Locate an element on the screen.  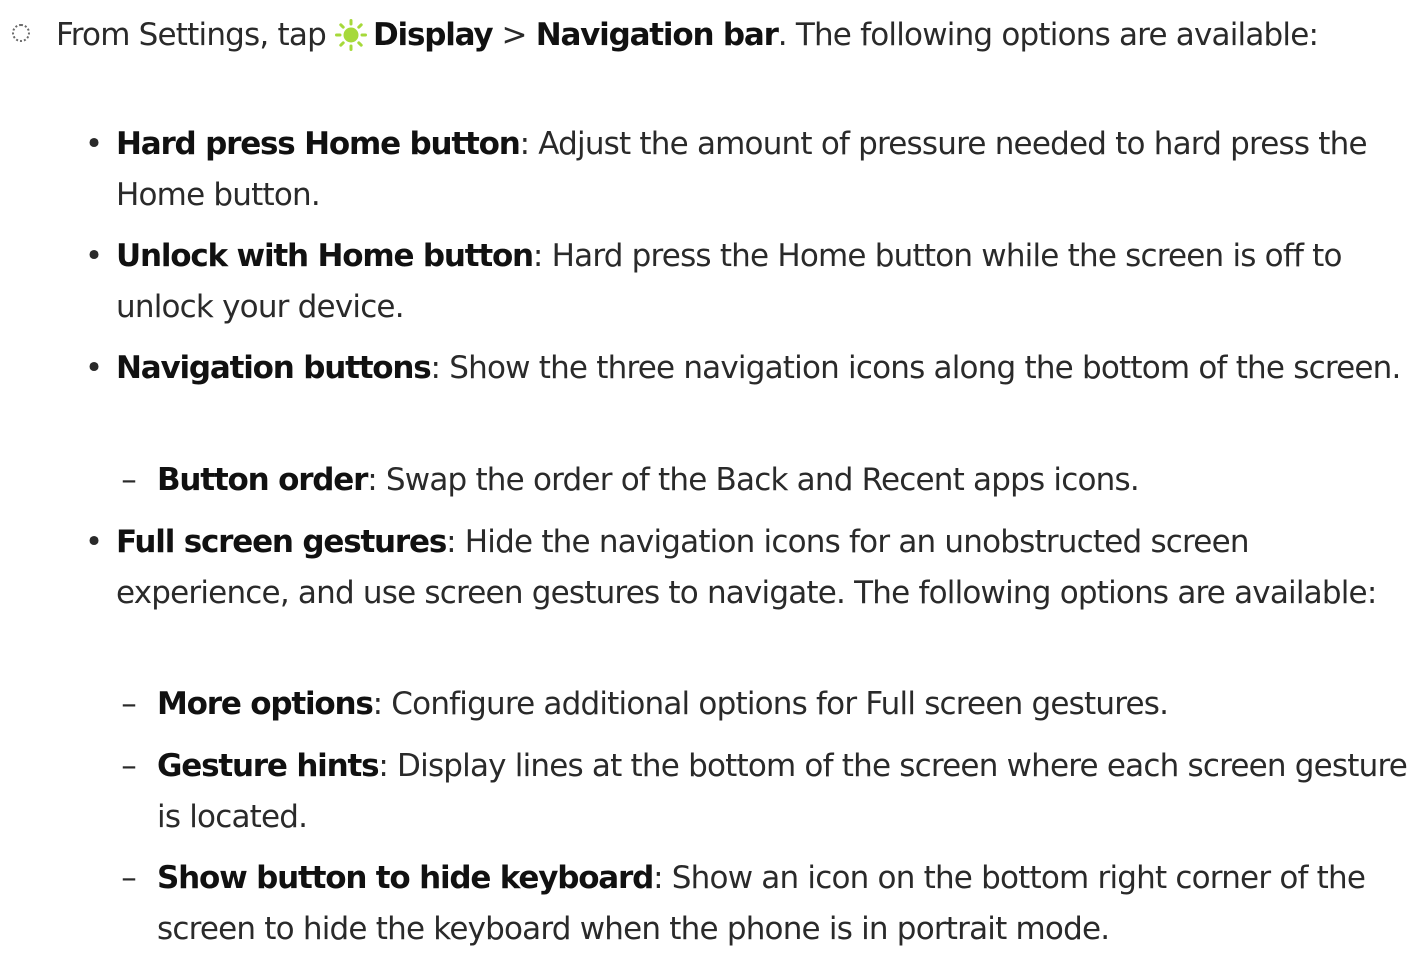
item-term: Navigation buttons is located at coordinates (274, 368).